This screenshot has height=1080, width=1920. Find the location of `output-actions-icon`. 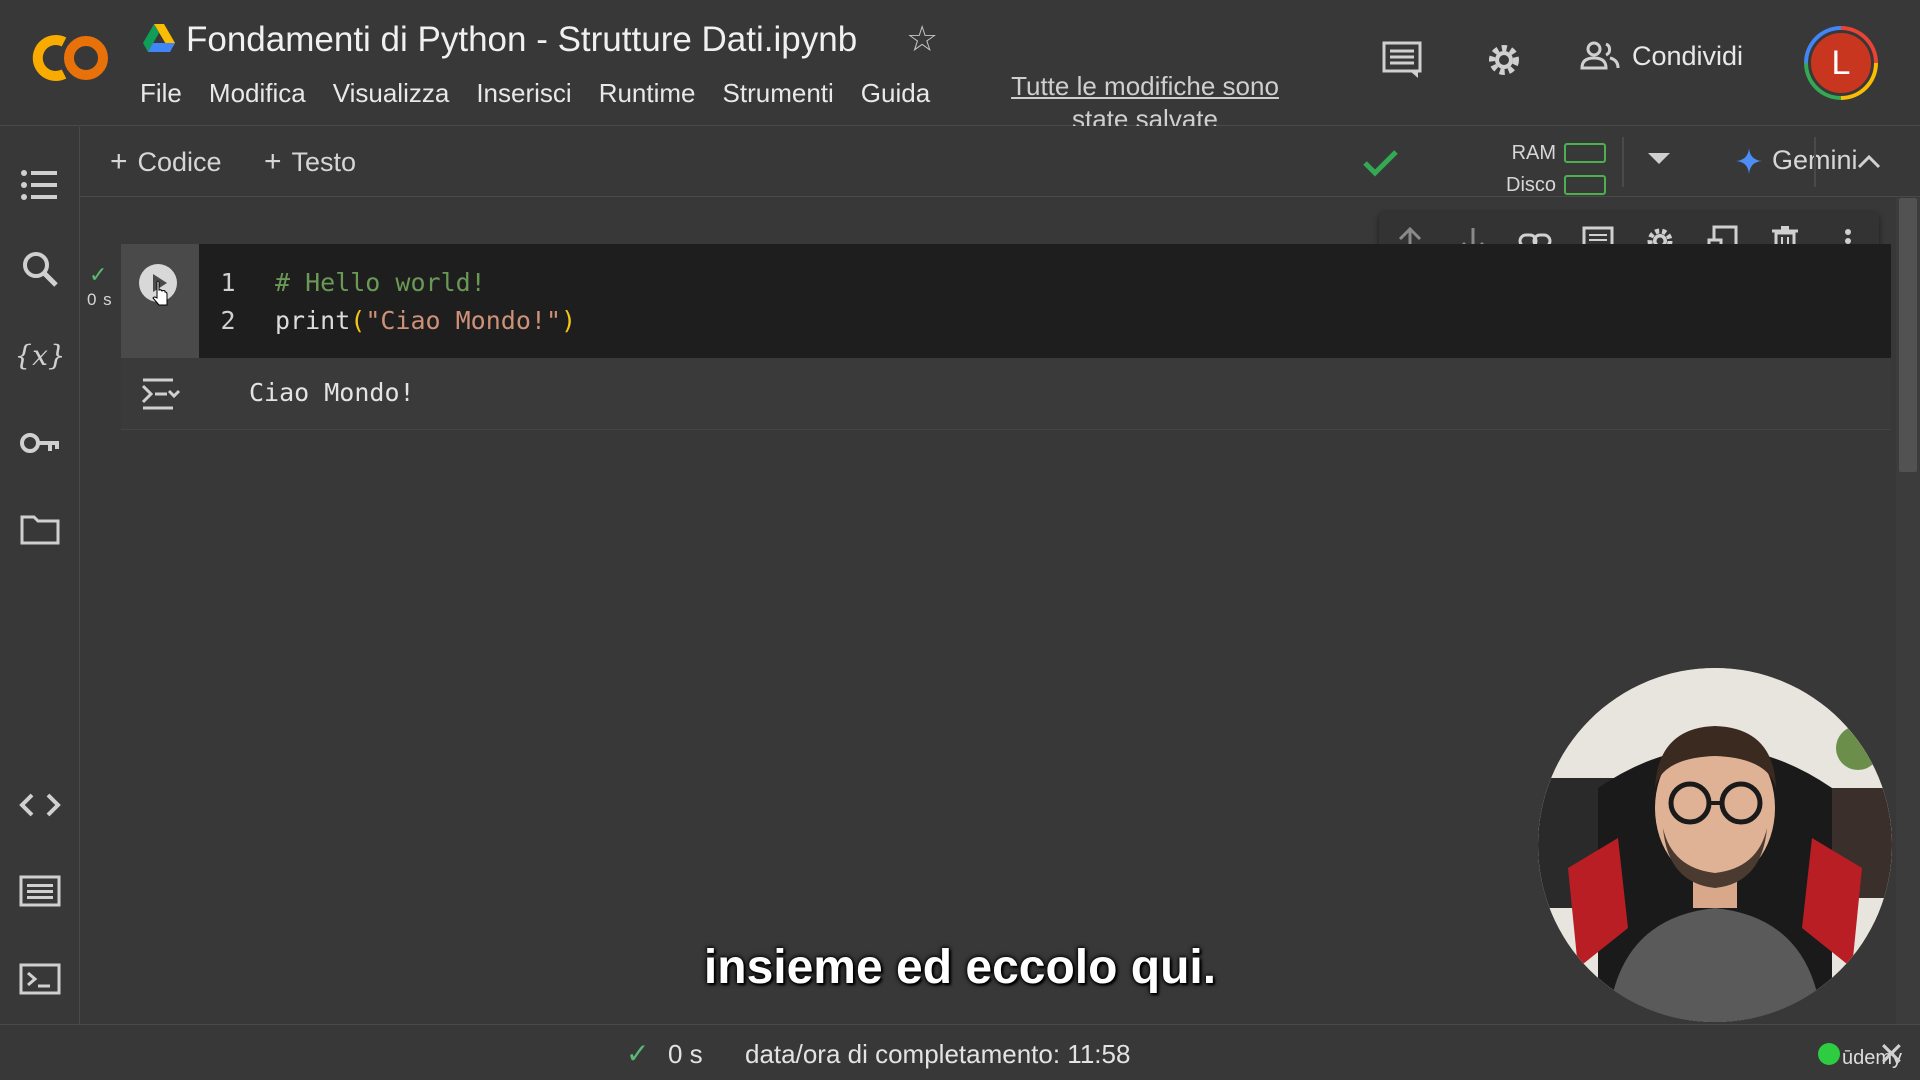

output-actions-icon is located at coordinates (160, 394).